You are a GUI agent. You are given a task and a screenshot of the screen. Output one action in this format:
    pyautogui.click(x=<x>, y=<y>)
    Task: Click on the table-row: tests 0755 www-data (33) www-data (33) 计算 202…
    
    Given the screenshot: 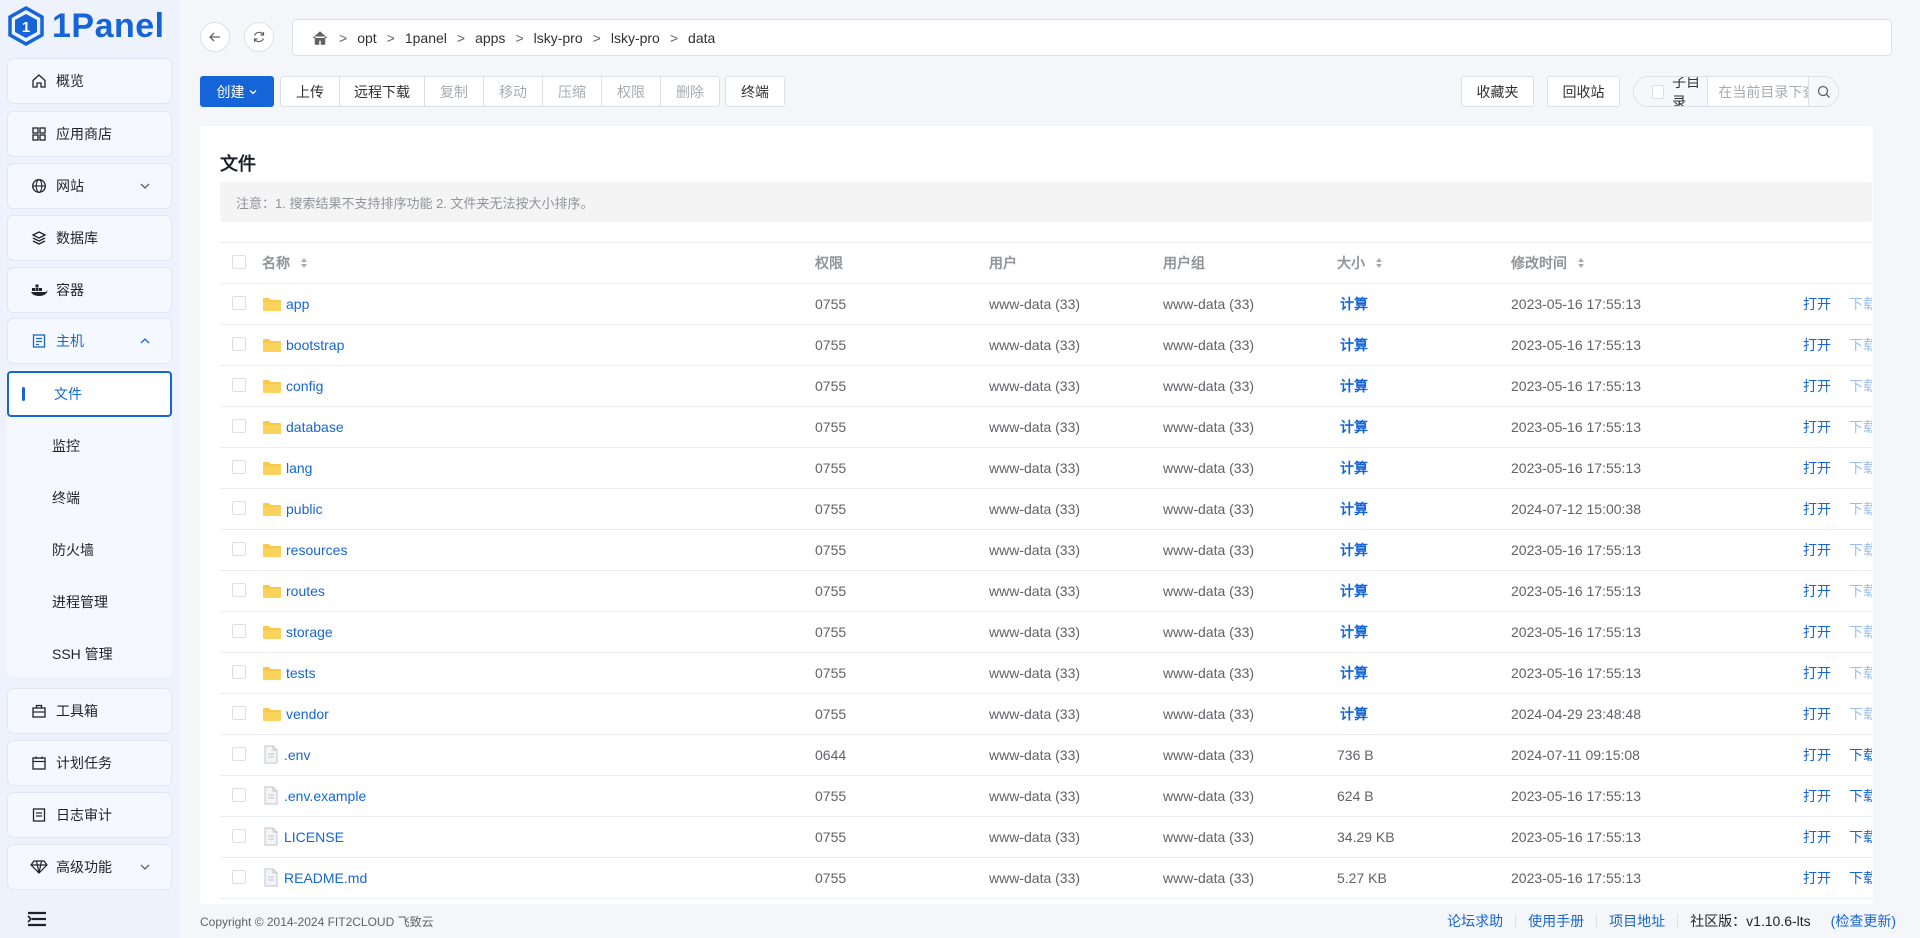 What is the action you would take?
    pyautogui.click(x=1046, y=673)
    